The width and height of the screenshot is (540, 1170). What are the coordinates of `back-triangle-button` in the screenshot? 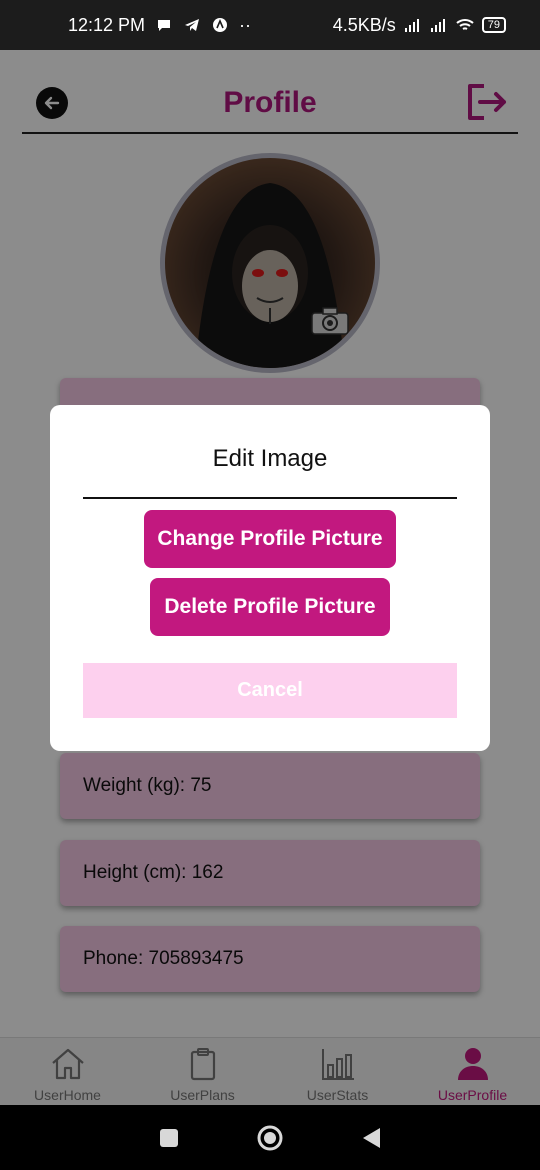 It's located at (371, 1138).